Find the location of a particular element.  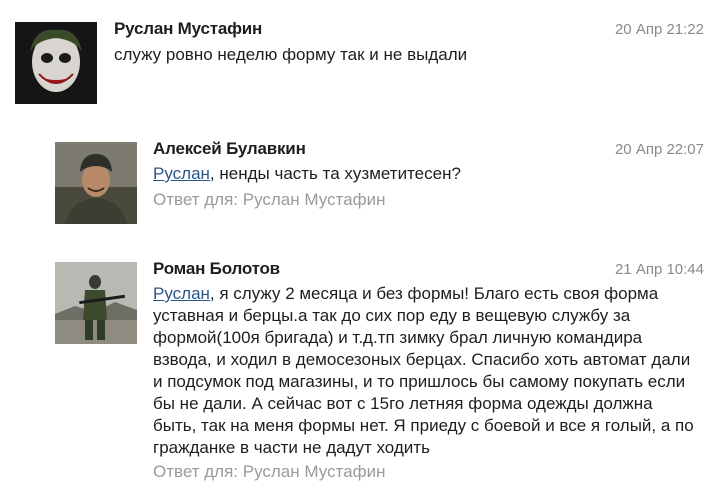

man-in-hat-avatar is located at coordinates (96, 183).